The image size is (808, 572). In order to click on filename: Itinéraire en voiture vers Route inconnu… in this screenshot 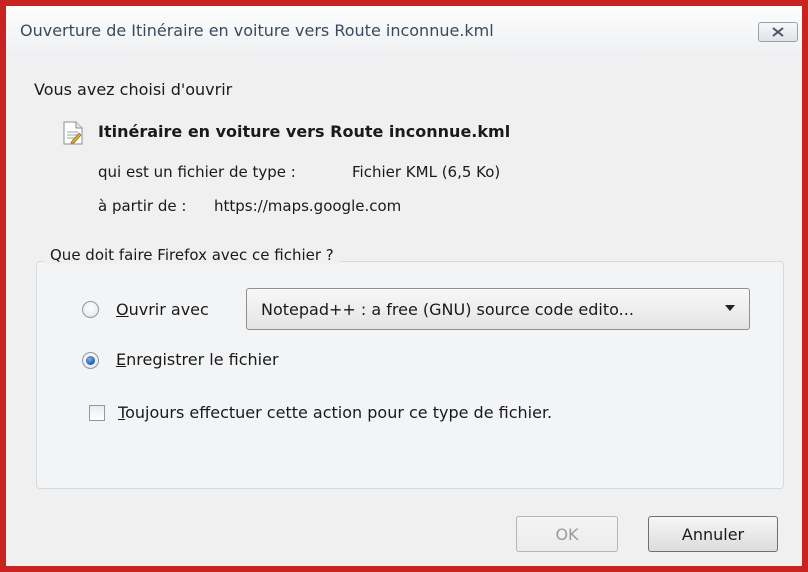, I will do `click(304, 131)`.